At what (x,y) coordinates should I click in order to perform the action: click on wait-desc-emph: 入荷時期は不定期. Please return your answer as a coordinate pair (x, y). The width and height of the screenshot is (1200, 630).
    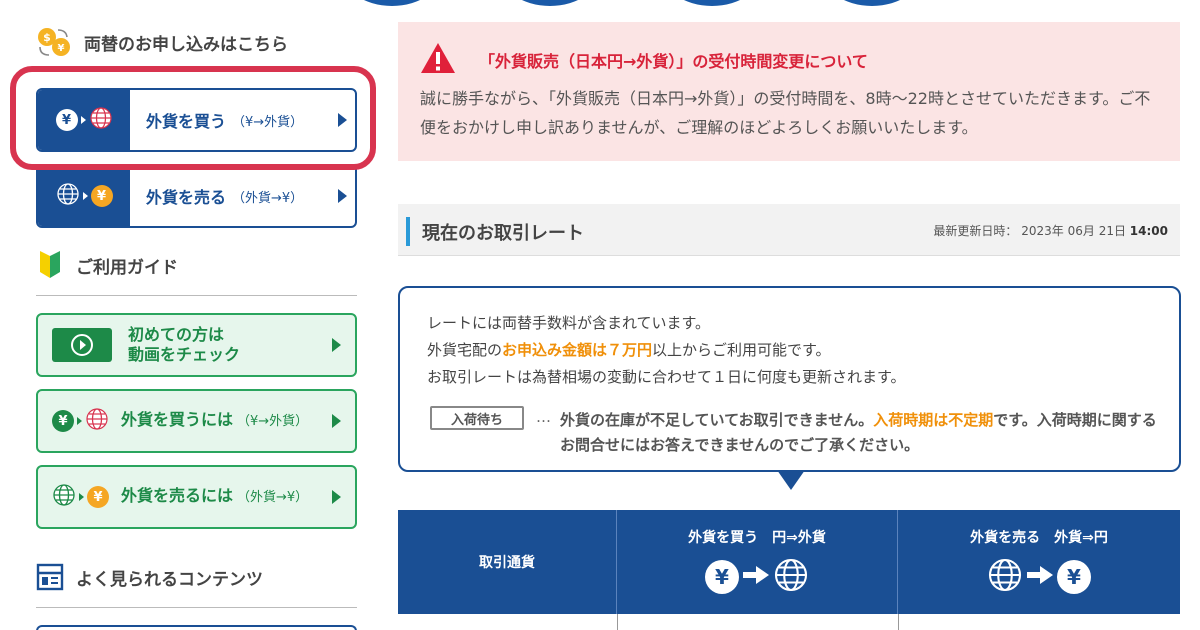
    Looking at the image, I should click on (933, 420).